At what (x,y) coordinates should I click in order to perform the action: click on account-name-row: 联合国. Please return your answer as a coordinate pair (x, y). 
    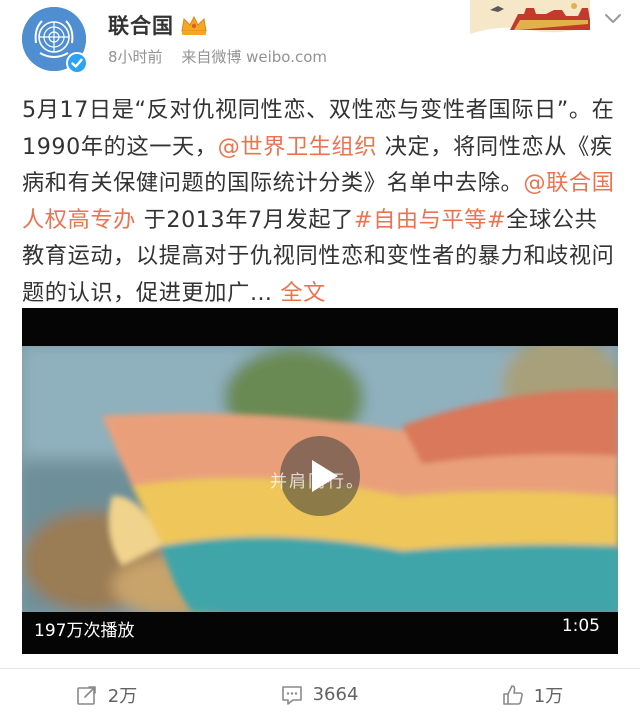
    Looking at the image, I should click on (158, 25).